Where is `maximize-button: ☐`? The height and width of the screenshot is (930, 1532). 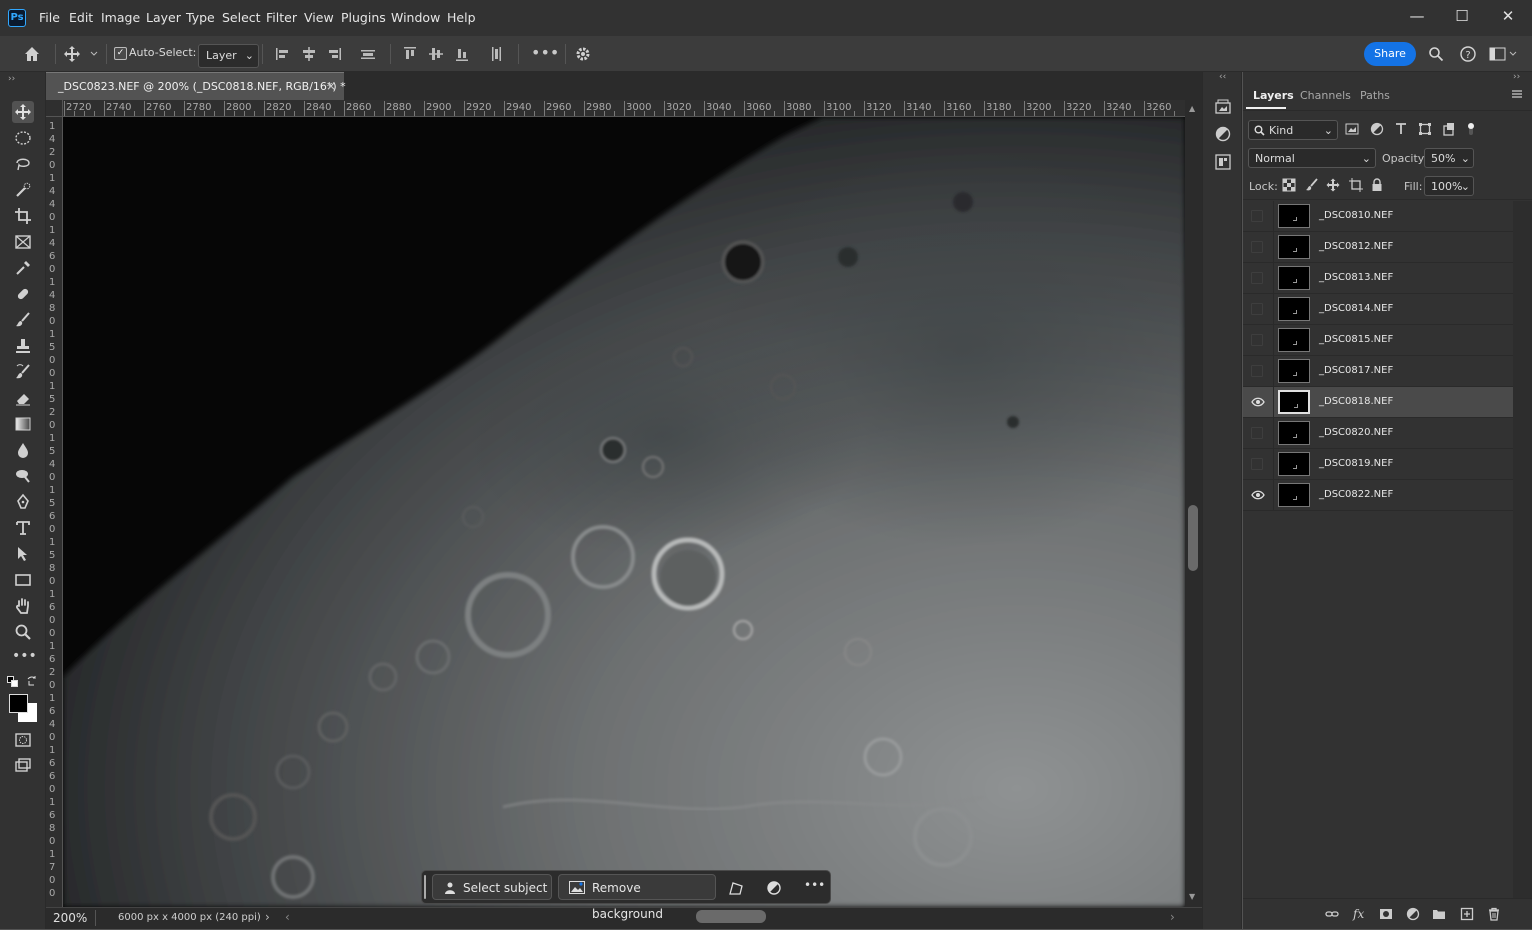
maximize-button: ☐ is located at coordinates (1462, 16).